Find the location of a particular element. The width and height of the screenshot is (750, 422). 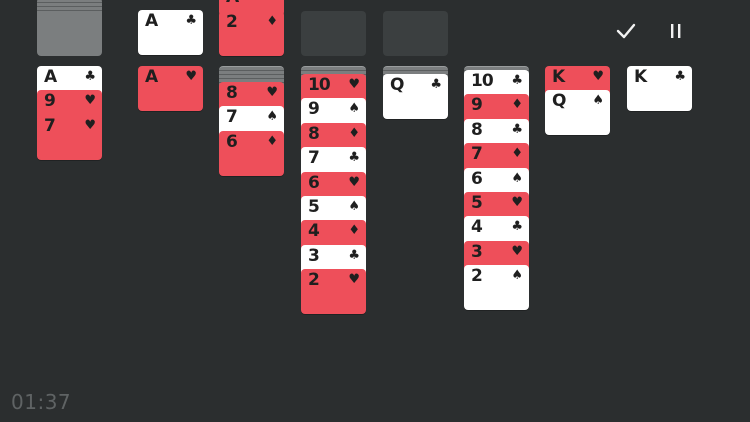

pause-icon is located at coordinates (676, 35).